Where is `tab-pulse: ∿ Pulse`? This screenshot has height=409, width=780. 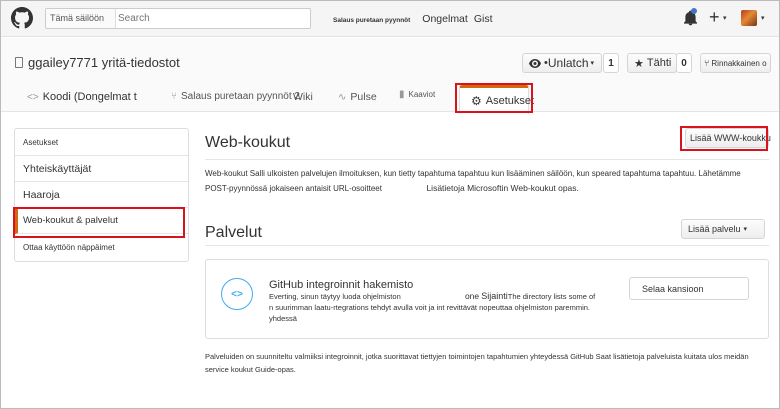 tab-pulse: ∿ Pulse is located at coordinates (357, 97).